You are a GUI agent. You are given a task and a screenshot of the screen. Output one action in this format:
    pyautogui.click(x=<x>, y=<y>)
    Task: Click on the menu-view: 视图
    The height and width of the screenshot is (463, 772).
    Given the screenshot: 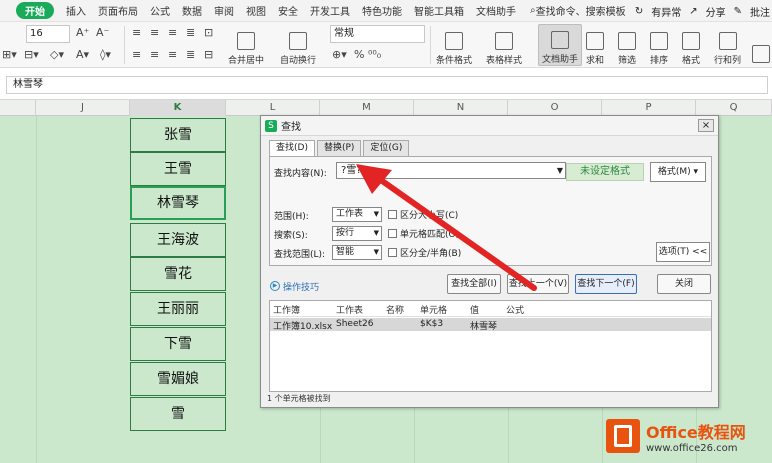 What is the action you would take?
    pyautogui.click(x=256, y=10)
    